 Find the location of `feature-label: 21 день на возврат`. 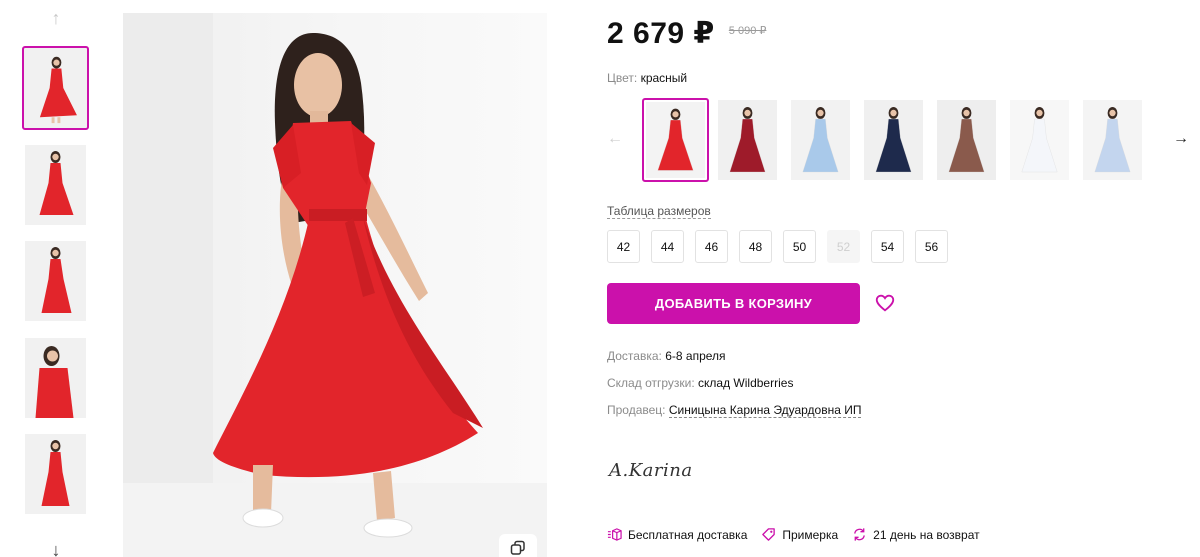

feature-label: 21 день на возврат is located at coordinates (926, 534).